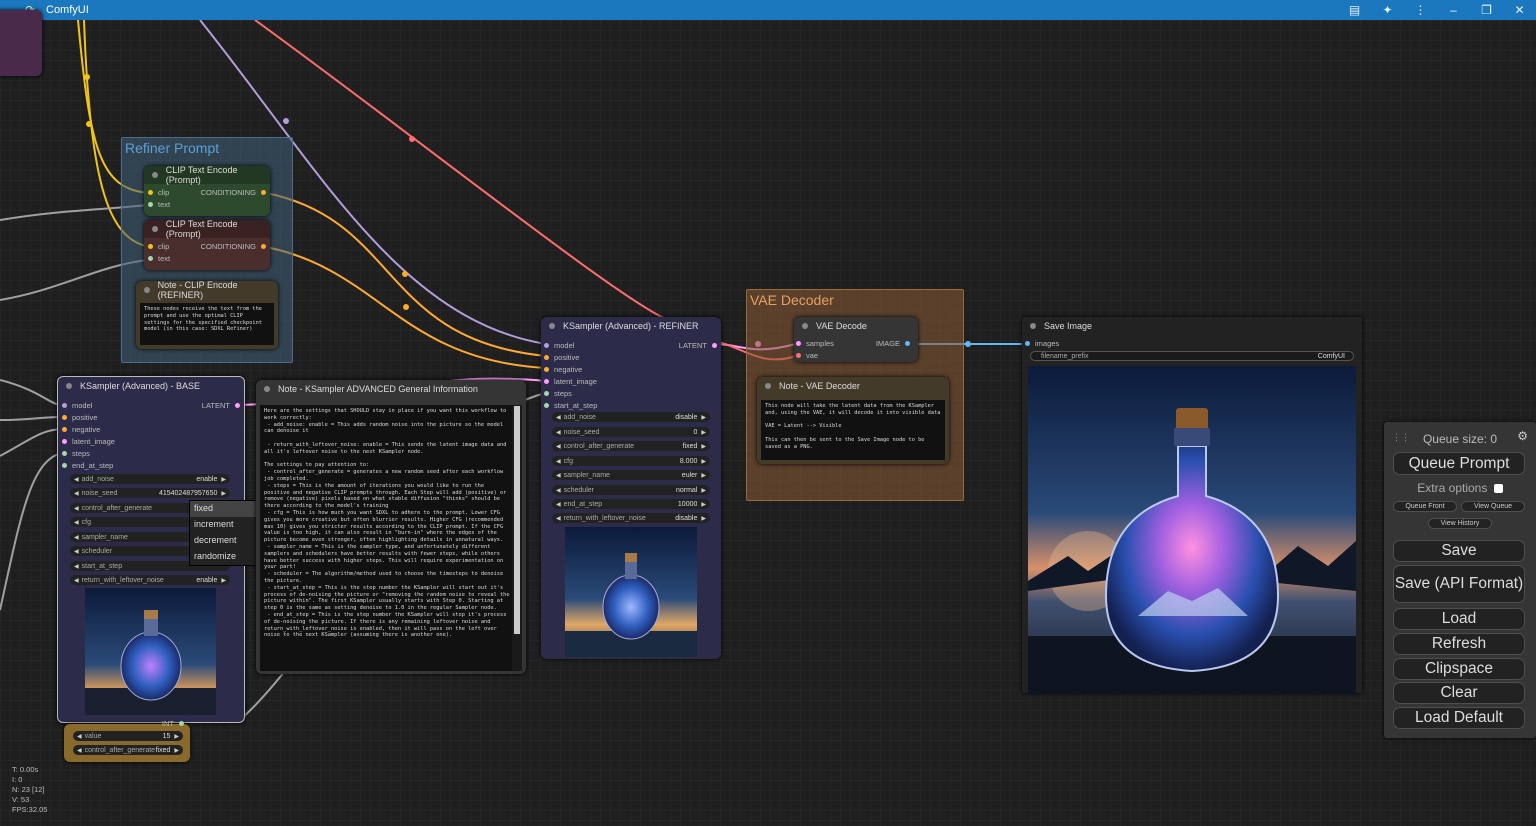  I want to click on widget-noise-seed: ◀ noise_seed 415402487957650 ▶, so click(150, 493).